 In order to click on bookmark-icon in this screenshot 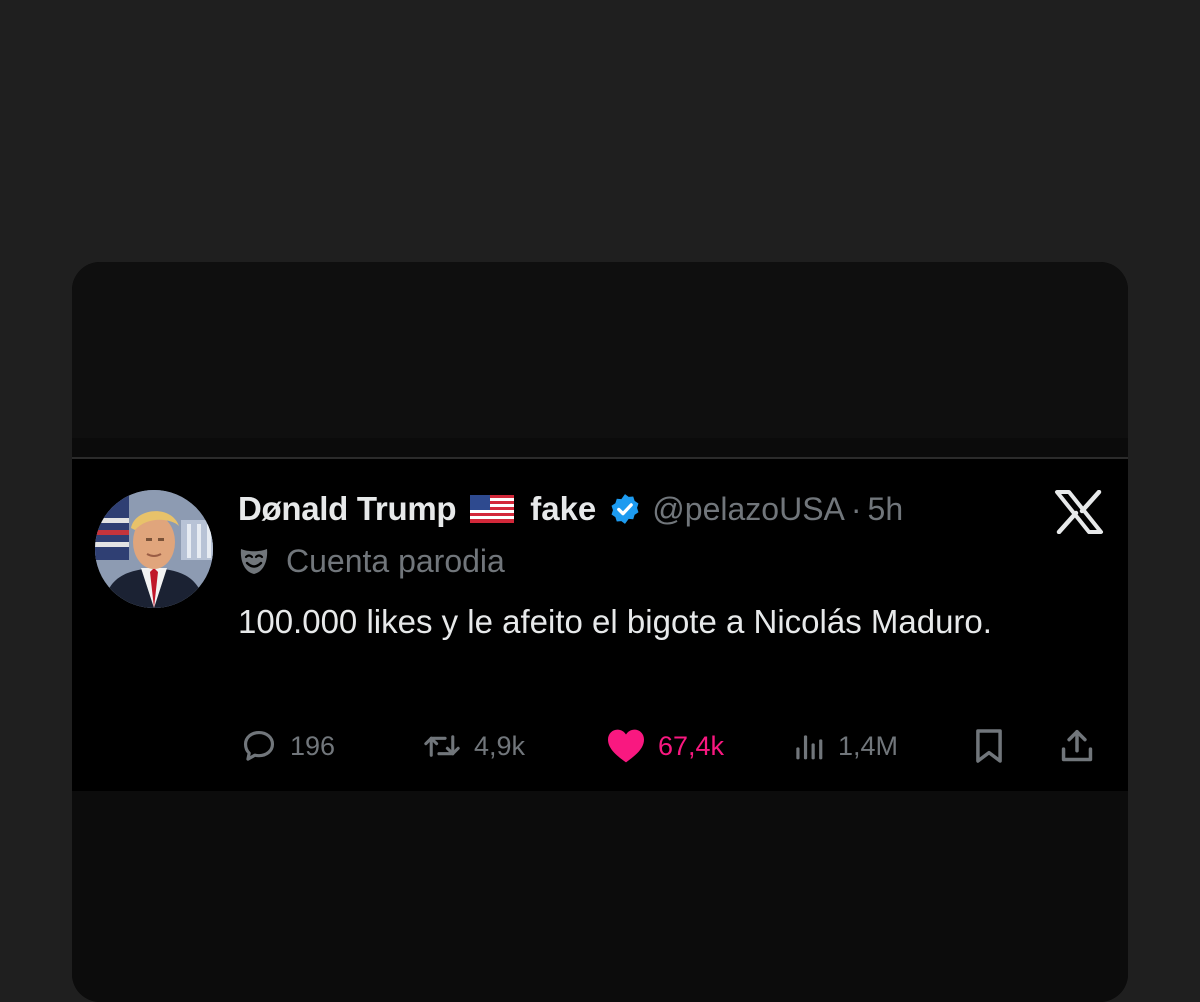, I will do `click(989, 746)`.